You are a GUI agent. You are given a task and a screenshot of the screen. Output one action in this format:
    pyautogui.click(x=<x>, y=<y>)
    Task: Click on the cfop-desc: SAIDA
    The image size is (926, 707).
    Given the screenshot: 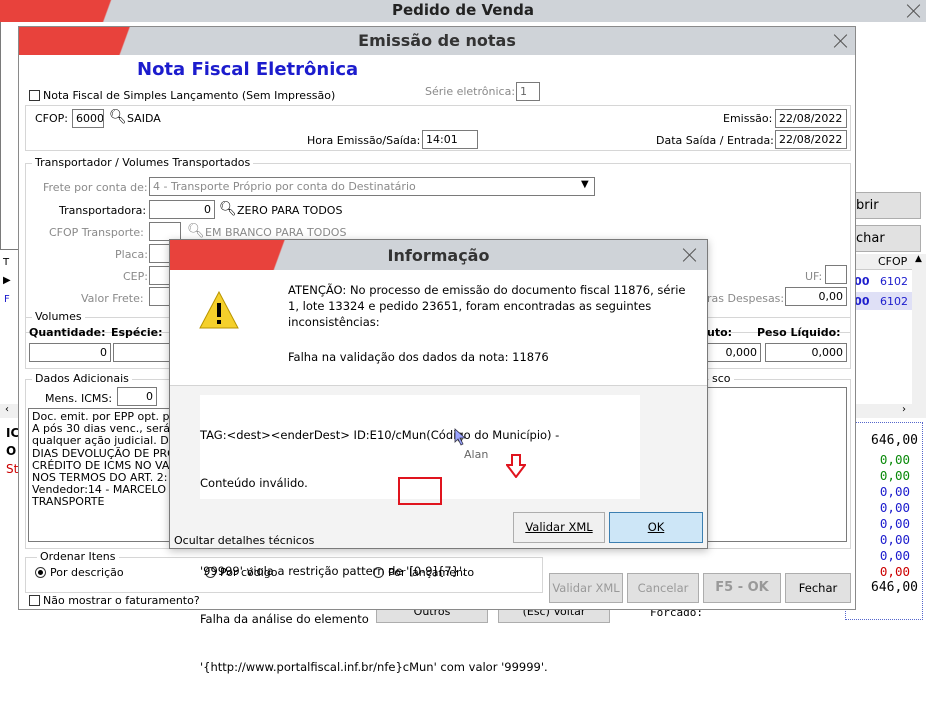 What is the action you would take?
    pyautogui.click(x=144, y=118)
    